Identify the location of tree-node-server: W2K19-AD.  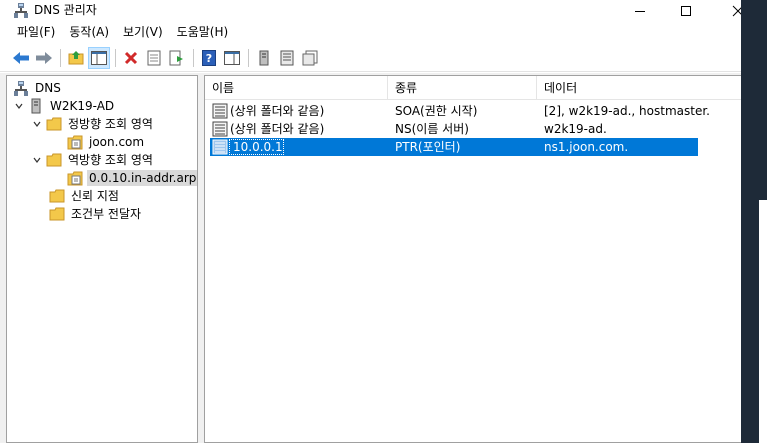
(64, 106).